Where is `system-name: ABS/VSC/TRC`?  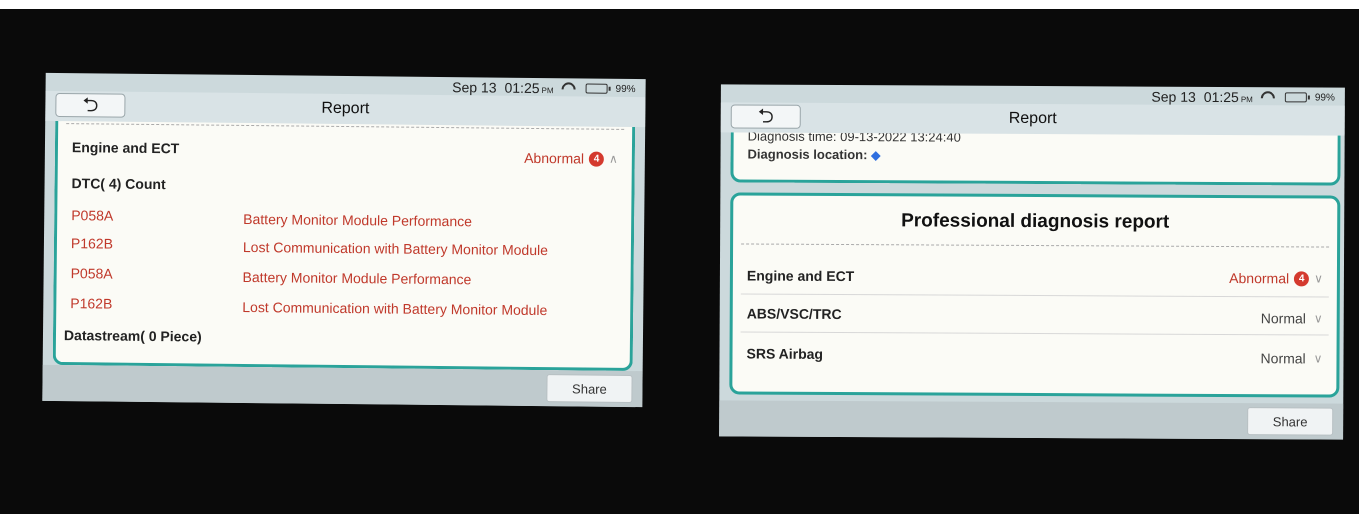
system-name: ABS/VSC/TRC is located at coordinates (794, 314).